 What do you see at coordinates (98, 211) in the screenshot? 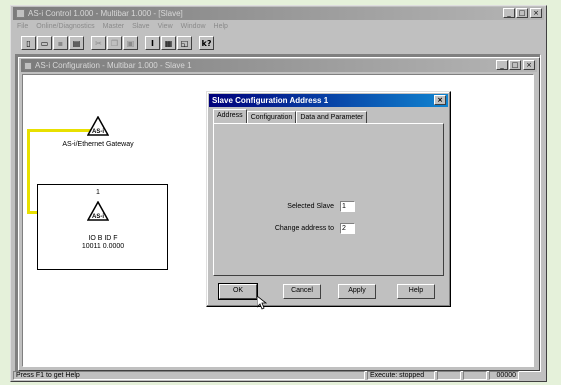
I see `slave-icon: AS-i` at bounding box center [98, 211].